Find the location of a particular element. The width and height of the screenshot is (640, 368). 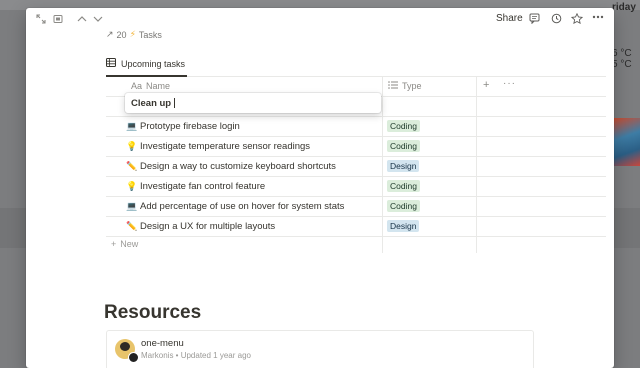

table-view-icon is located at coordinates (111, 63).